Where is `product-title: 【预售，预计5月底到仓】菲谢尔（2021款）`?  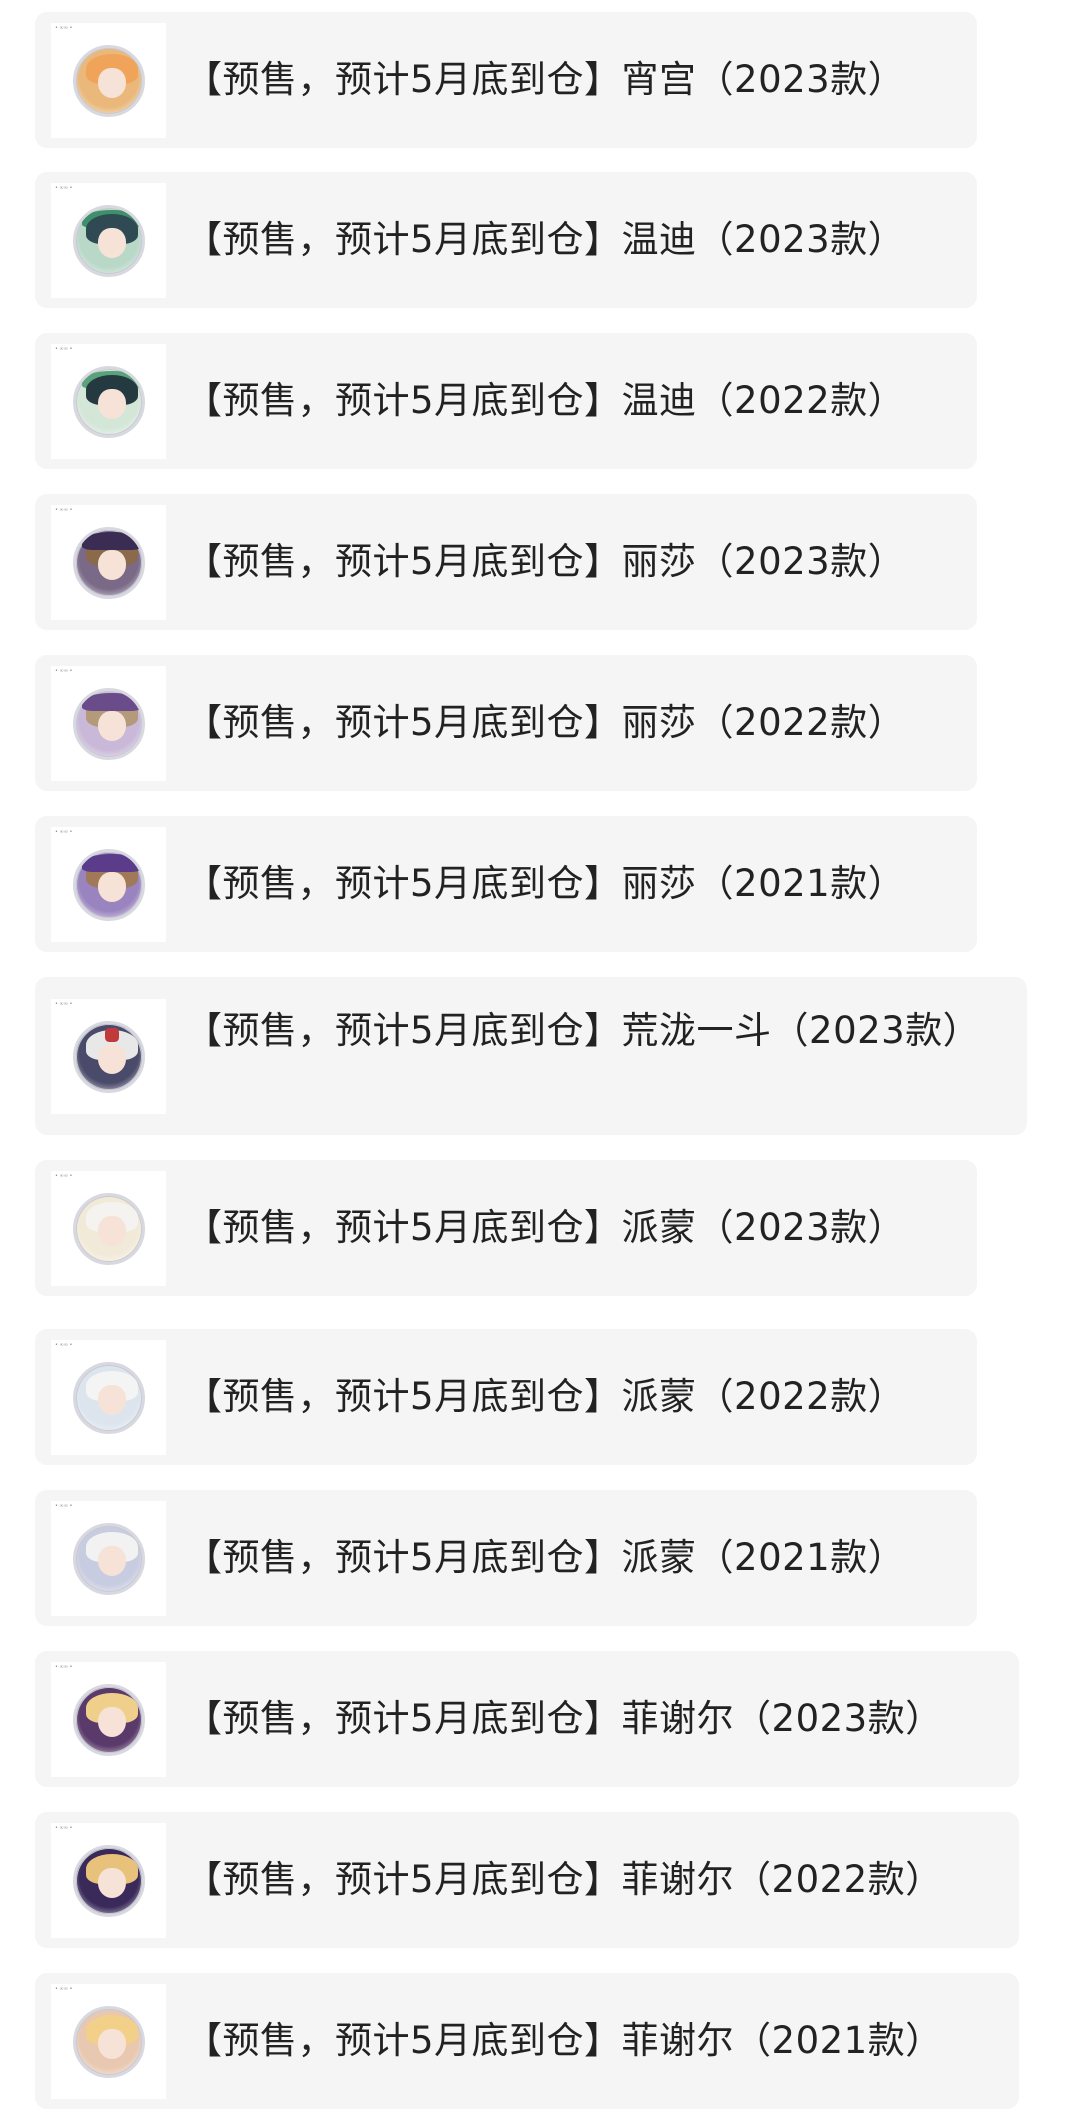
product-title: 【预售，预计5月底到仓】菲谢尔（2021款） is located at coordinates (564, 2040).